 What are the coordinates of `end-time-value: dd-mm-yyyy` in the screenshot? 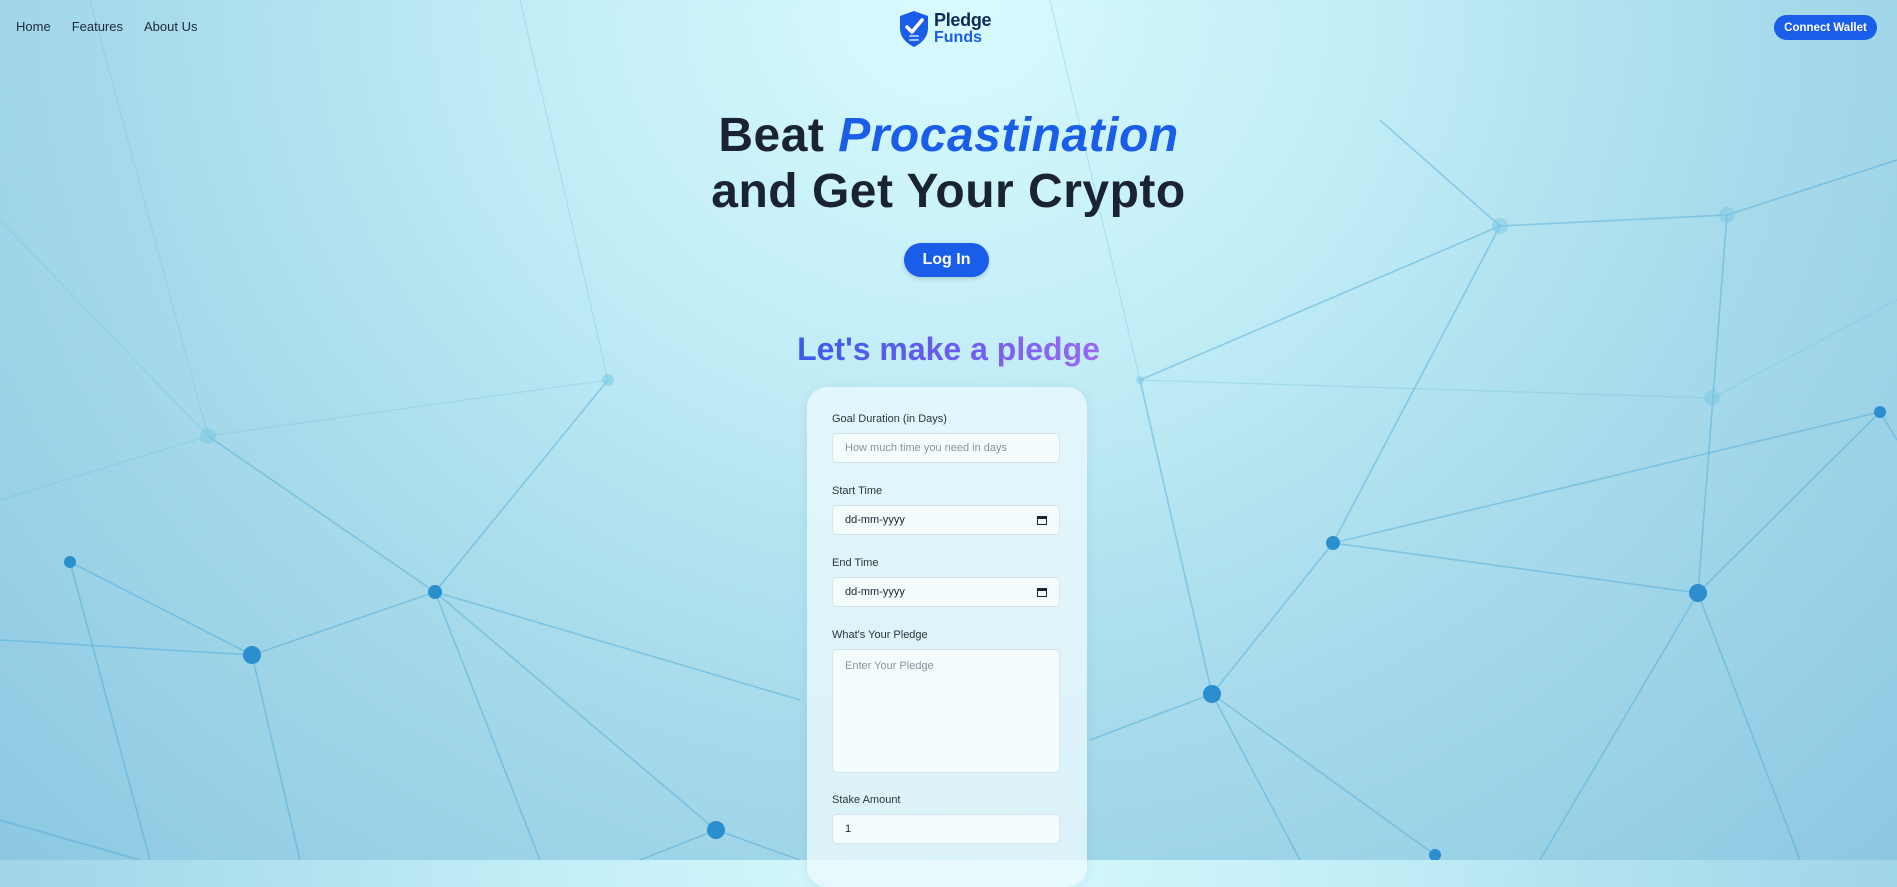 It's located at (875, 592).